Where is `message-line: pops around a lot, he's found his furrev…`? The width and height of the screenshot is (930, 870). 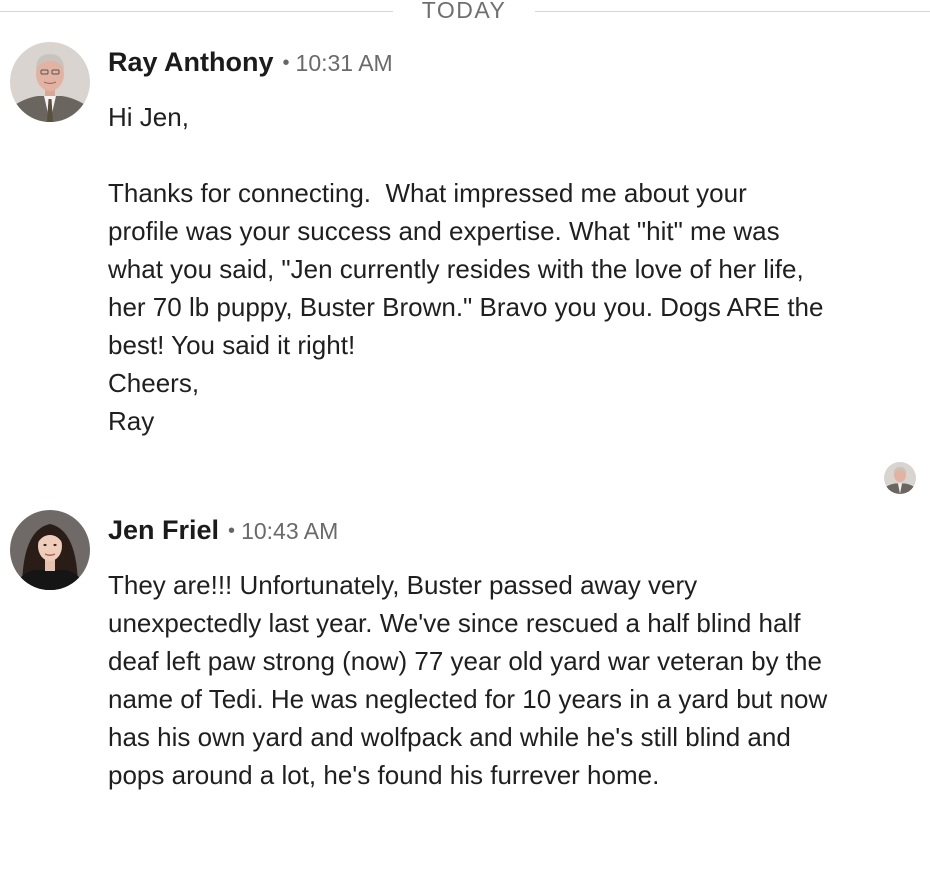
message-line: pops around a lot, he's found his furrev… is located at coordinates (384, 775).